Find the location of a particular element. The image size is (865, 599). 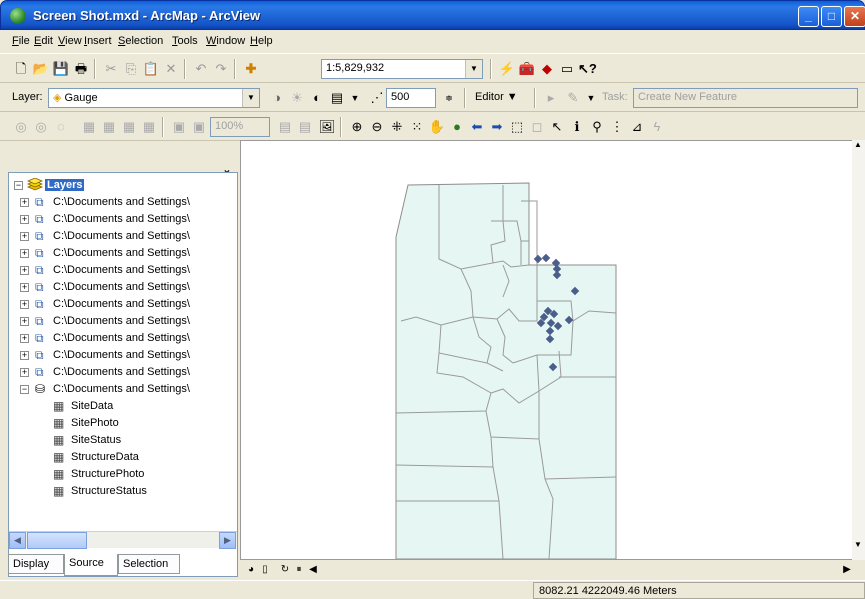

minimize-button: _ is located at coordinates (808, 16).